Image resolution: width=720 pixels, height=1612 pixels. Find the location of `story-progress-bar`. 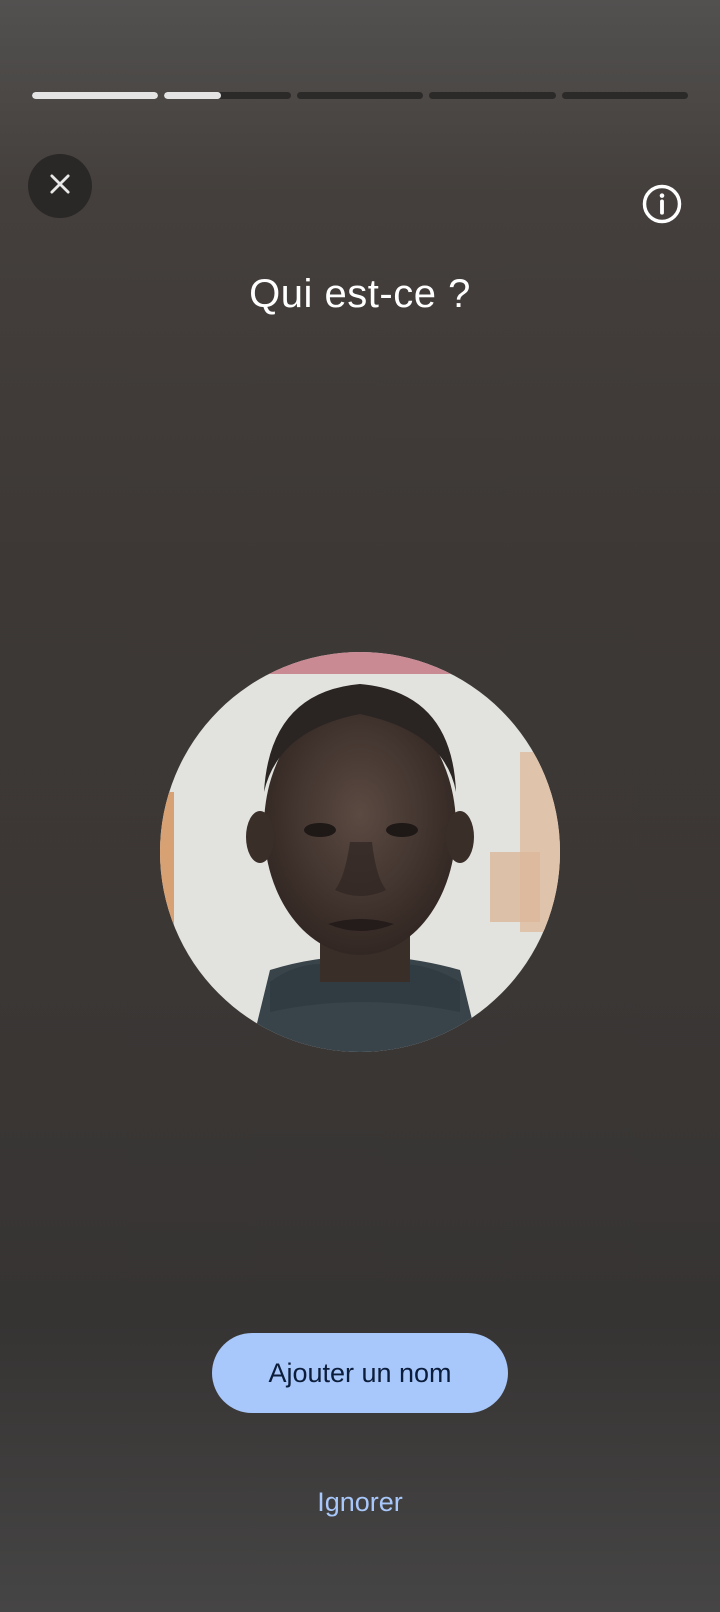

story-progress-bar is located at coordinates (360, 96).